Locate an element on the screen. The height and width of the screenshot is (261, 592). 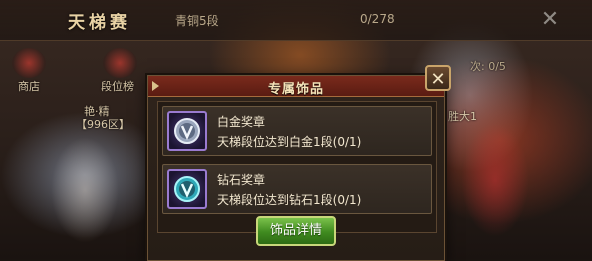
ladder-title: 天梯赛 is located at coordinates (99, 23).